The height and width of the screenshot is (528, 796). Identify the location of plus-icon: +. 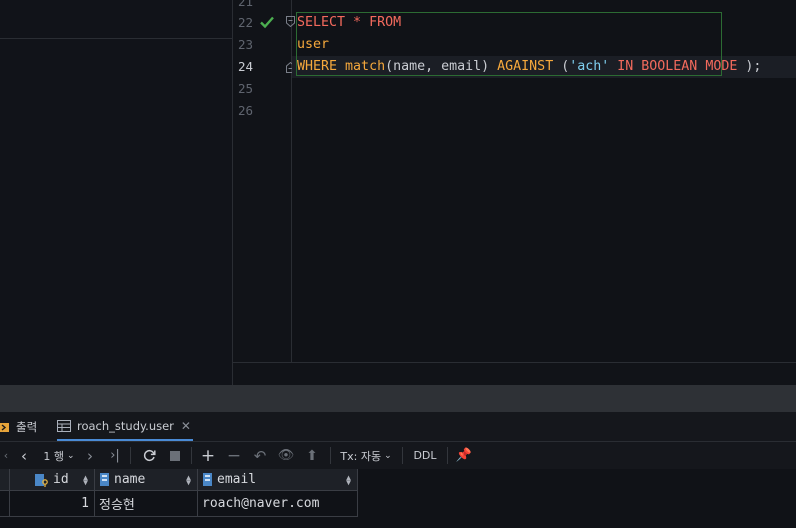
(208, 455).